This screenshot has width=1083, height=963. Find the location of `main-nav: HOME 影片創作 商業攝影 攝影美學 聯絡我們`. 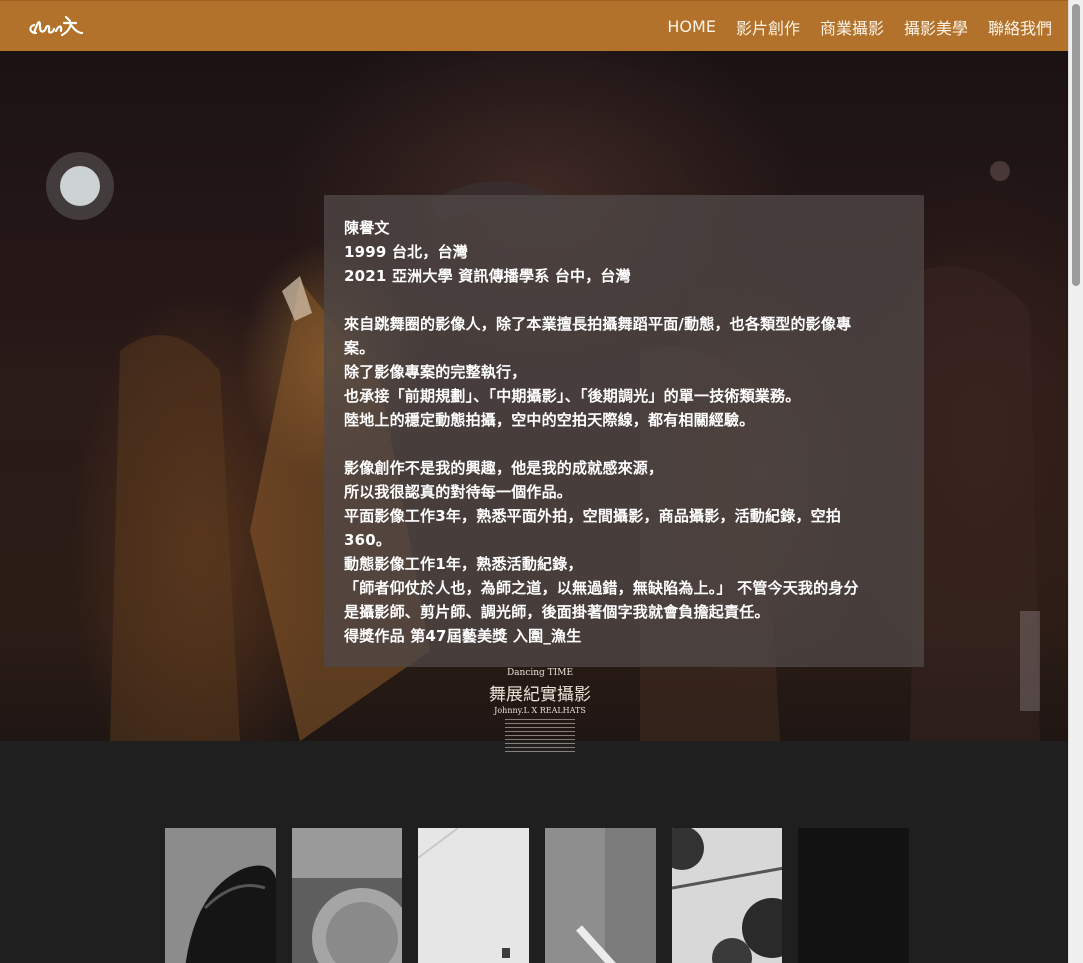

main-nav: HOME 影片創作 商業攝影 攝影美學 聯絡我們 is located at coordinates (849, 26).